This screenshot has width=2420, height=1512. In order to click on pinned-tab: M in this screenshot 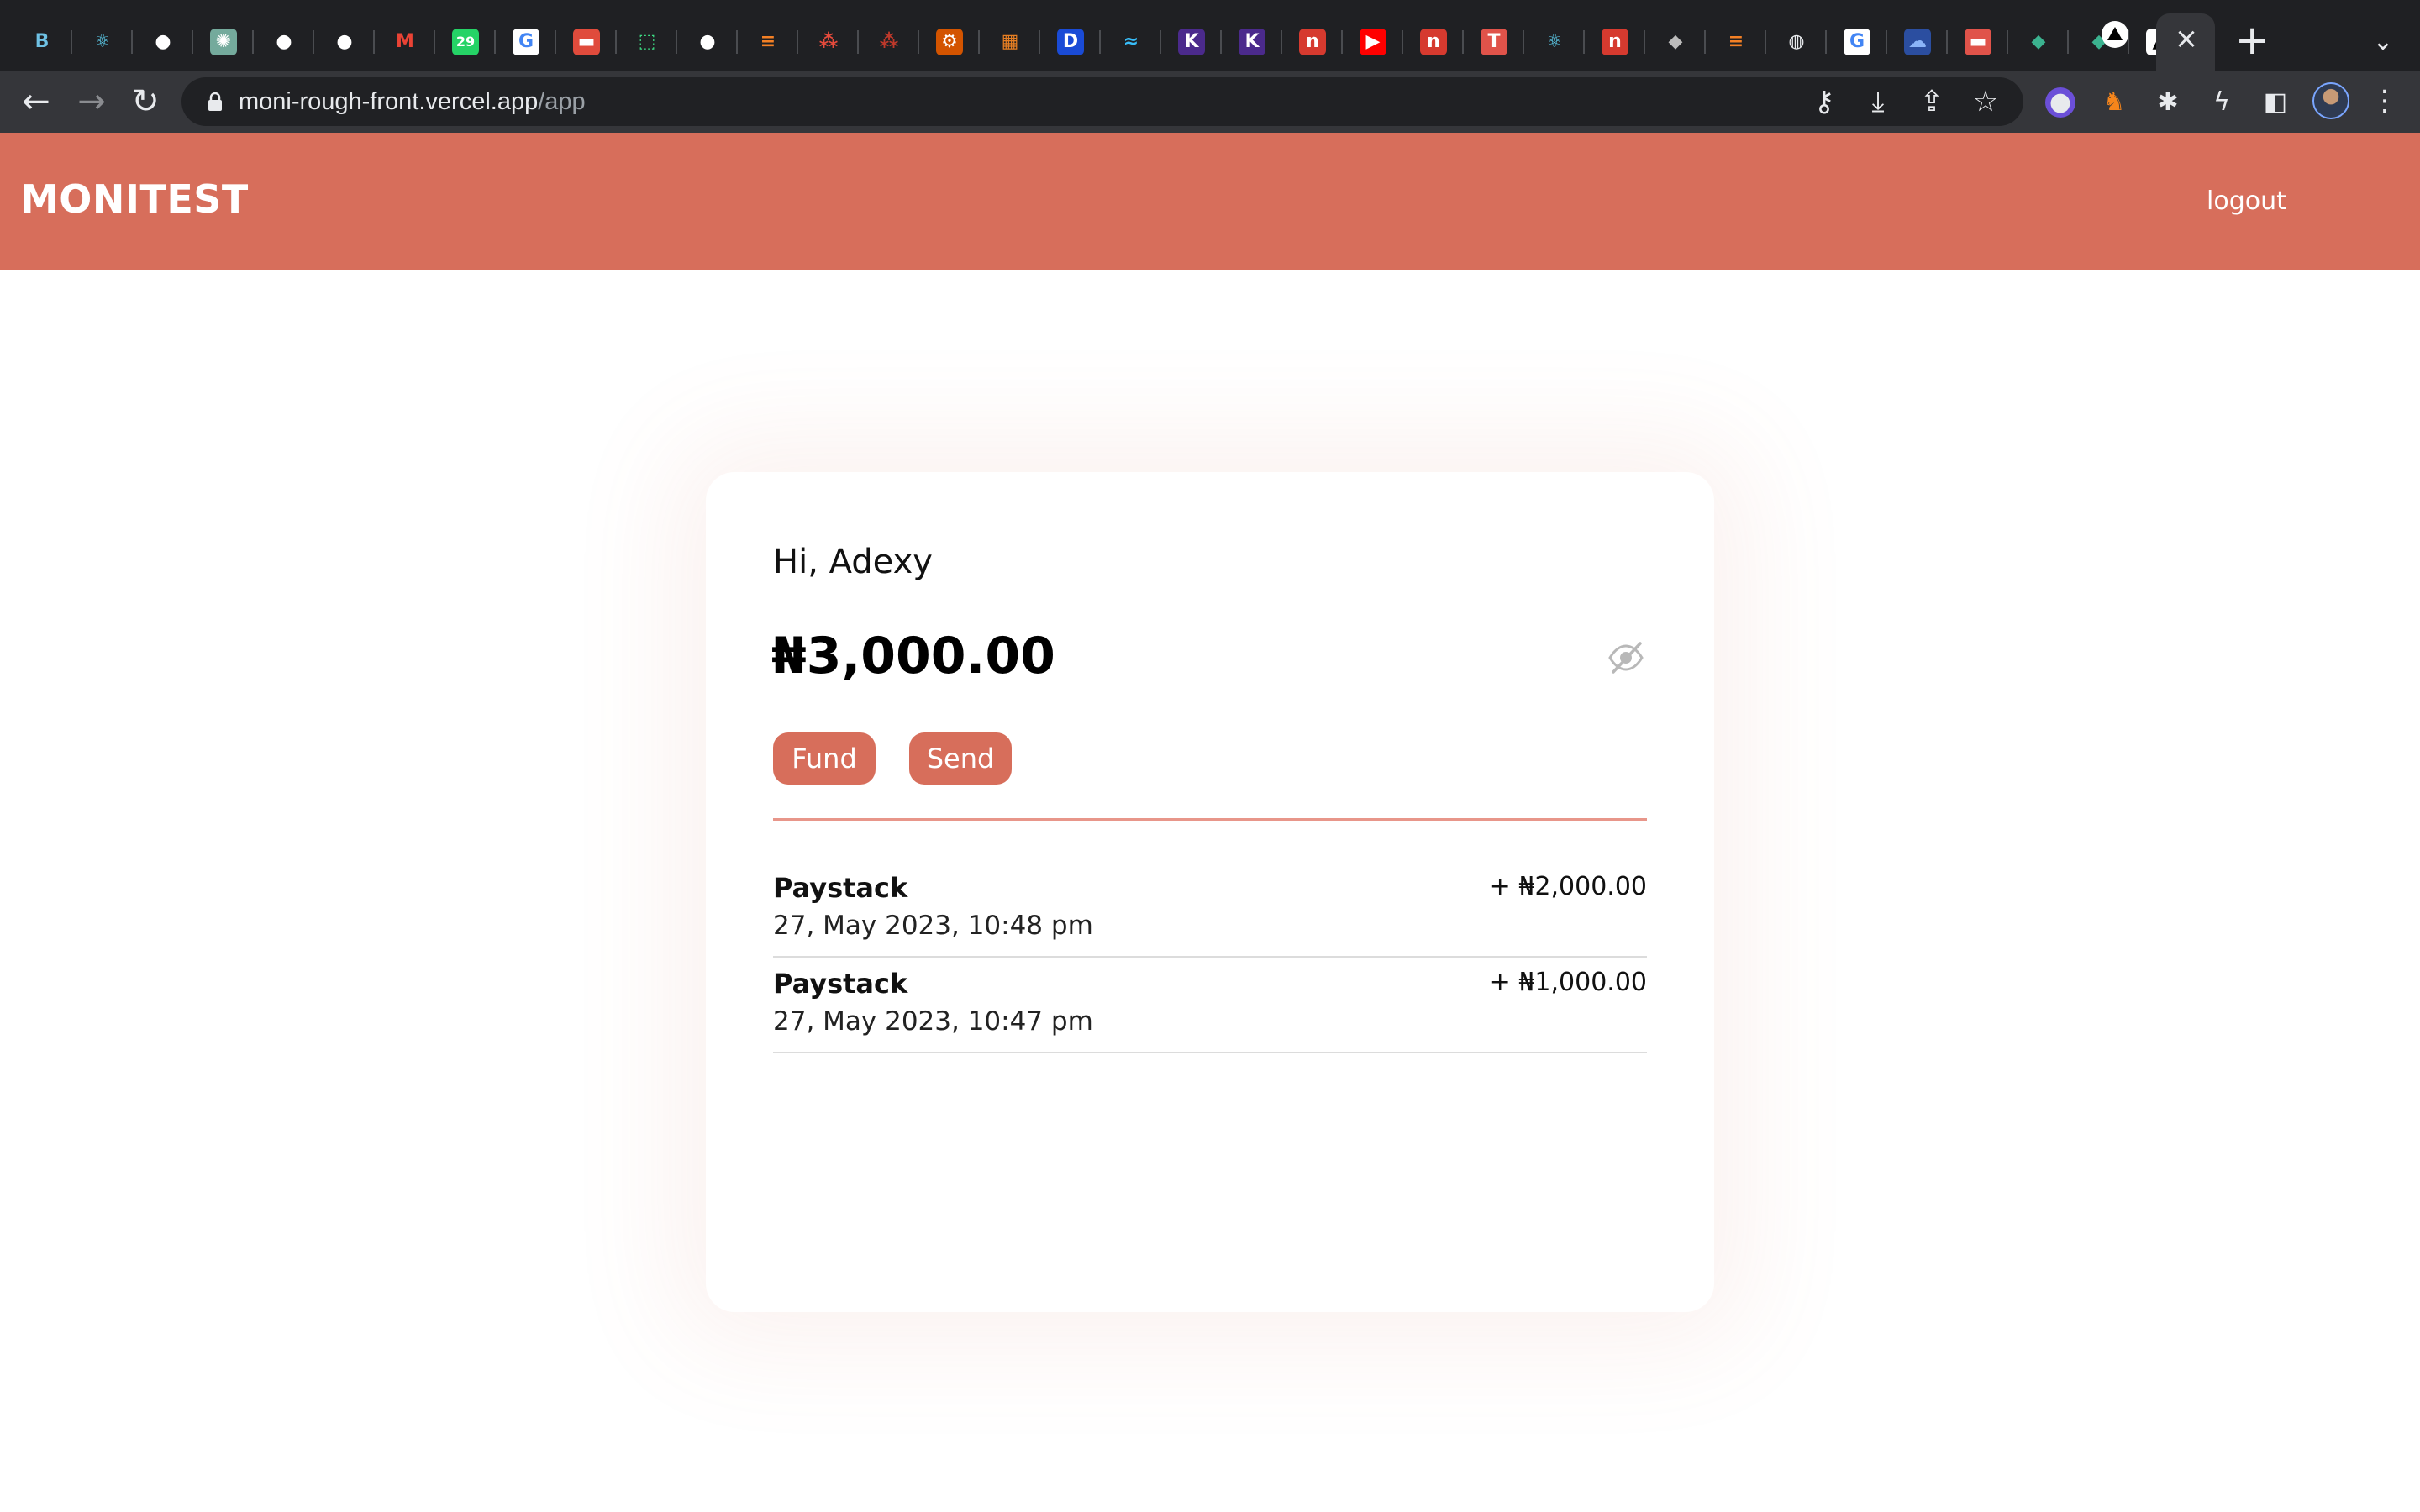, I will do `click(405, 42)`.